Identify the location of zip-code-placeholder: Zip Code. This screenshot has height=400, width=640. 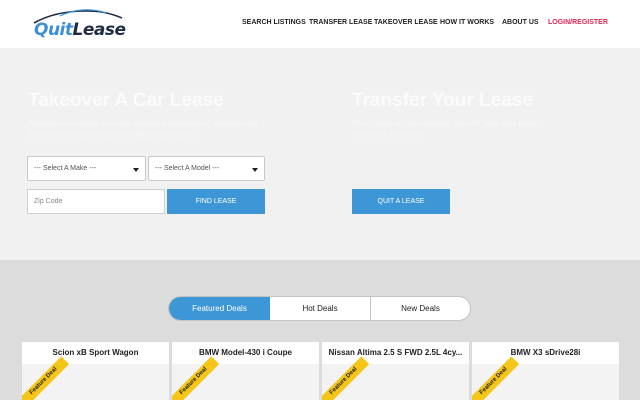
(48, 201).